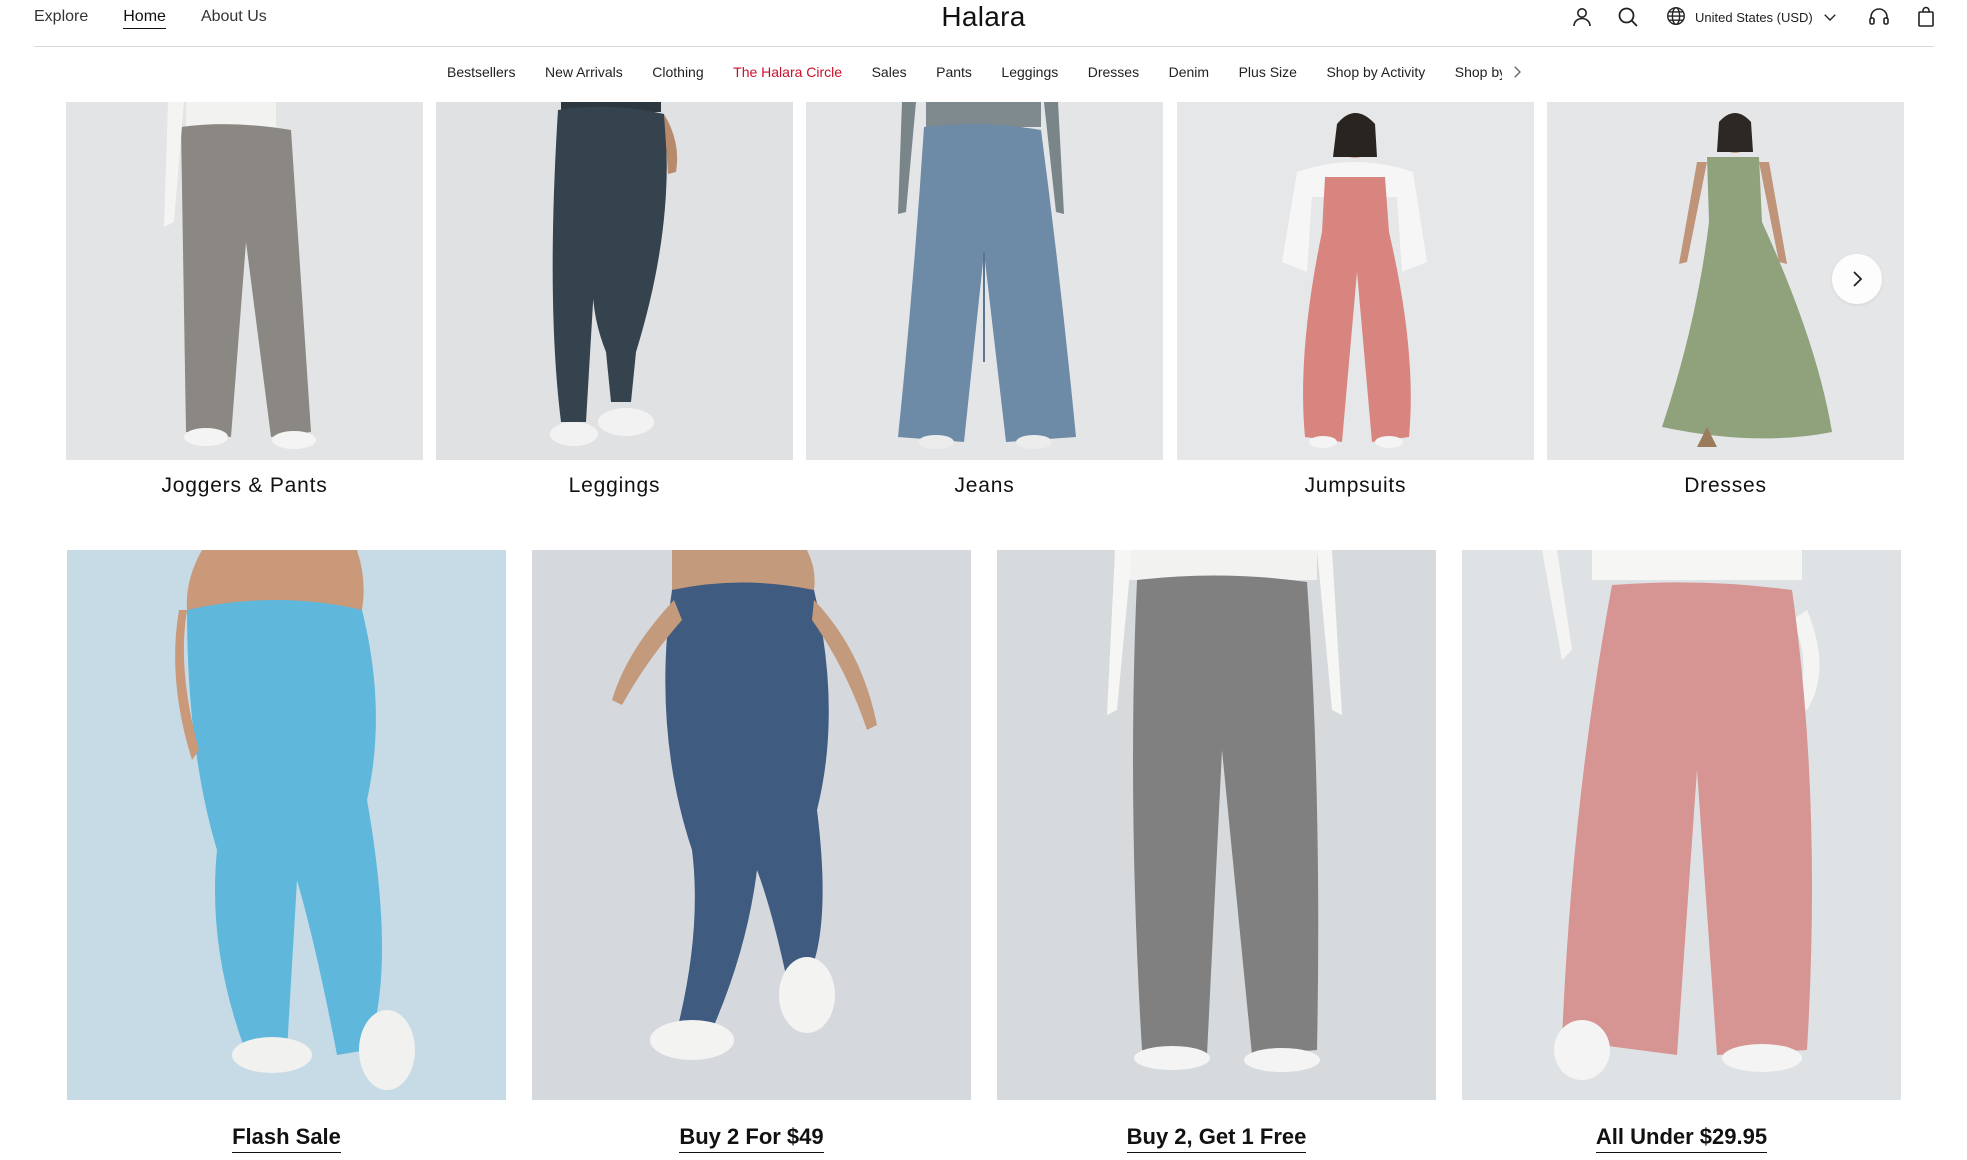 The image size is (1967, 1160). What do you see at coordinates (1681, 1138) in the screenshot?
I see `promo-label-all-under-2995: All Under $29.95` at bounding box center [1681, 1138].